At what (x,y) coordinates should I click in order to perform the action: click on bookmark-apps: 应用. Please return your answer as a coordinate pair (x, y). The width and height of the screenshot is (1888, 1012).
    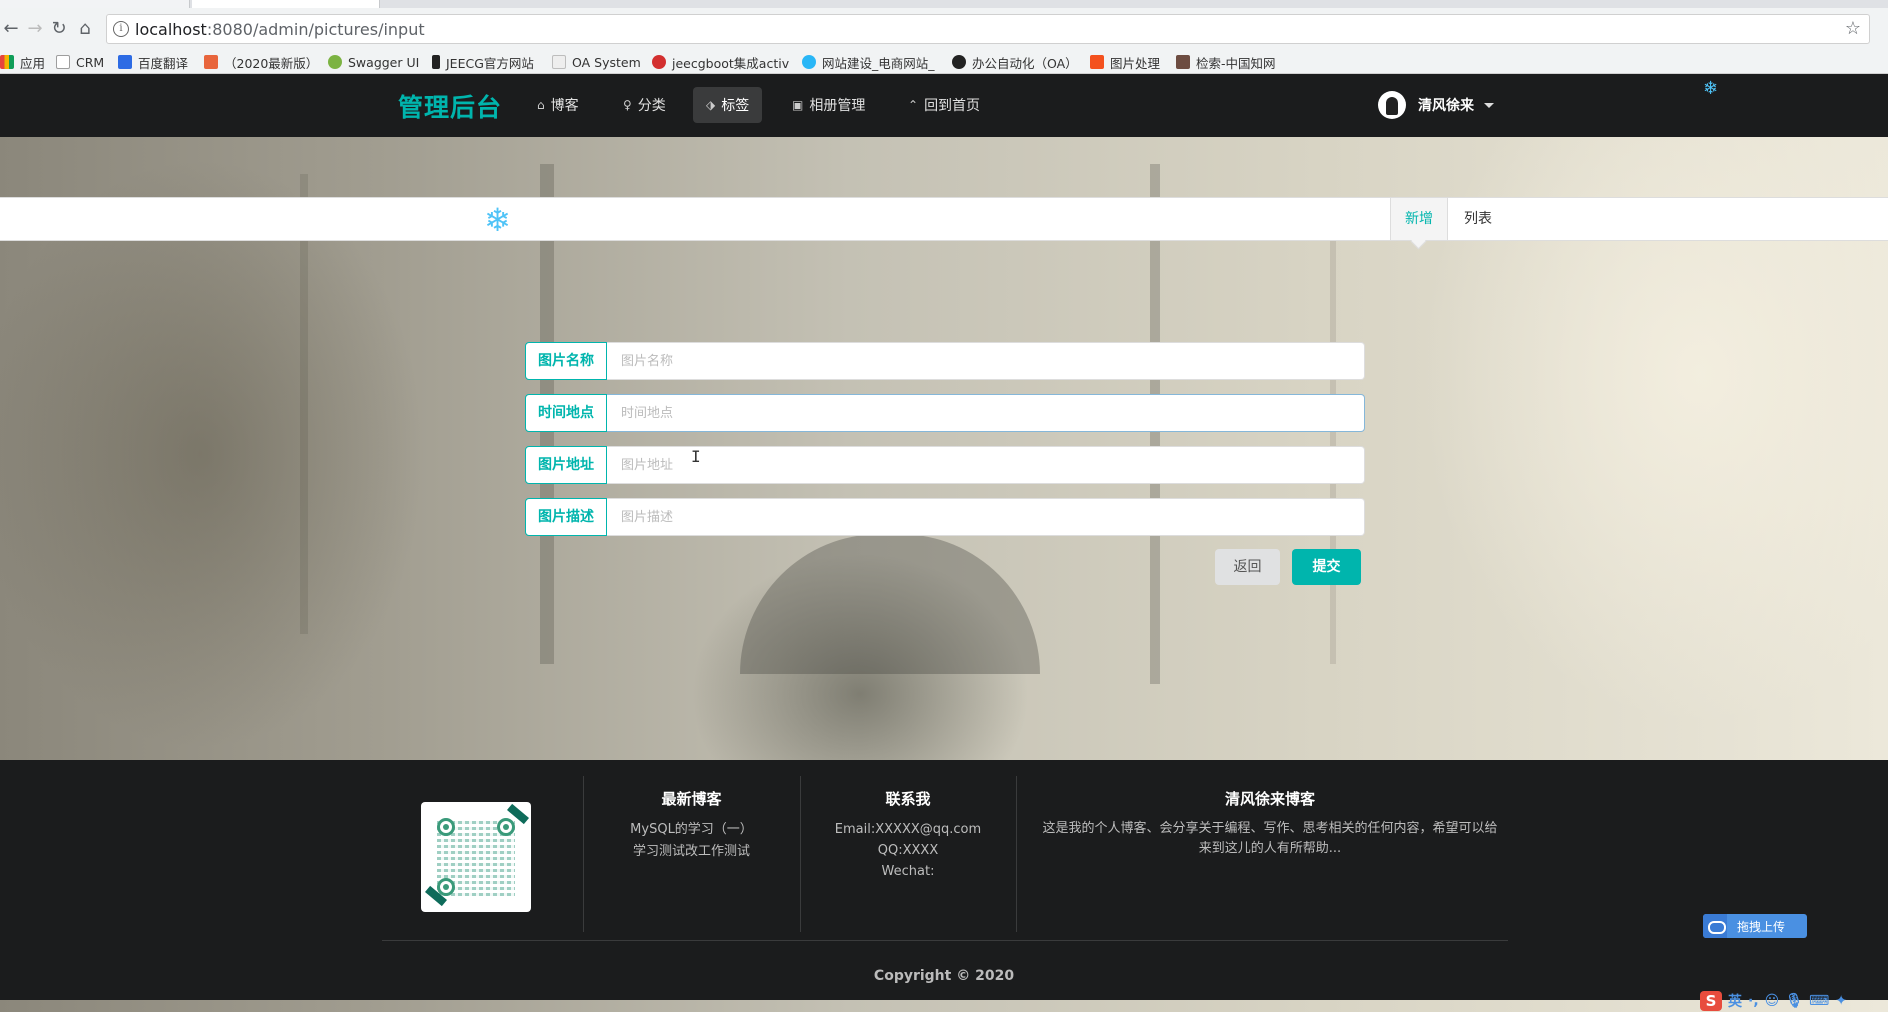
    Looking at the image, I should click on (22, 62).